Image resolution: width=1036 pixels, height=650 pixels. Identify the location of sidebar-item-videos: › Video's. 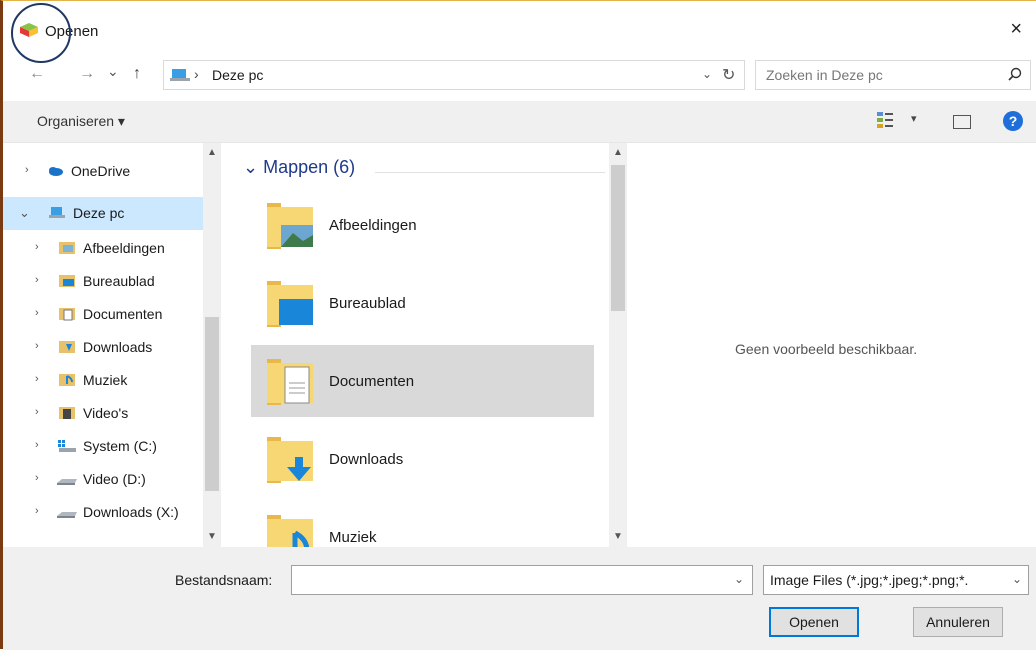
(103, 413).